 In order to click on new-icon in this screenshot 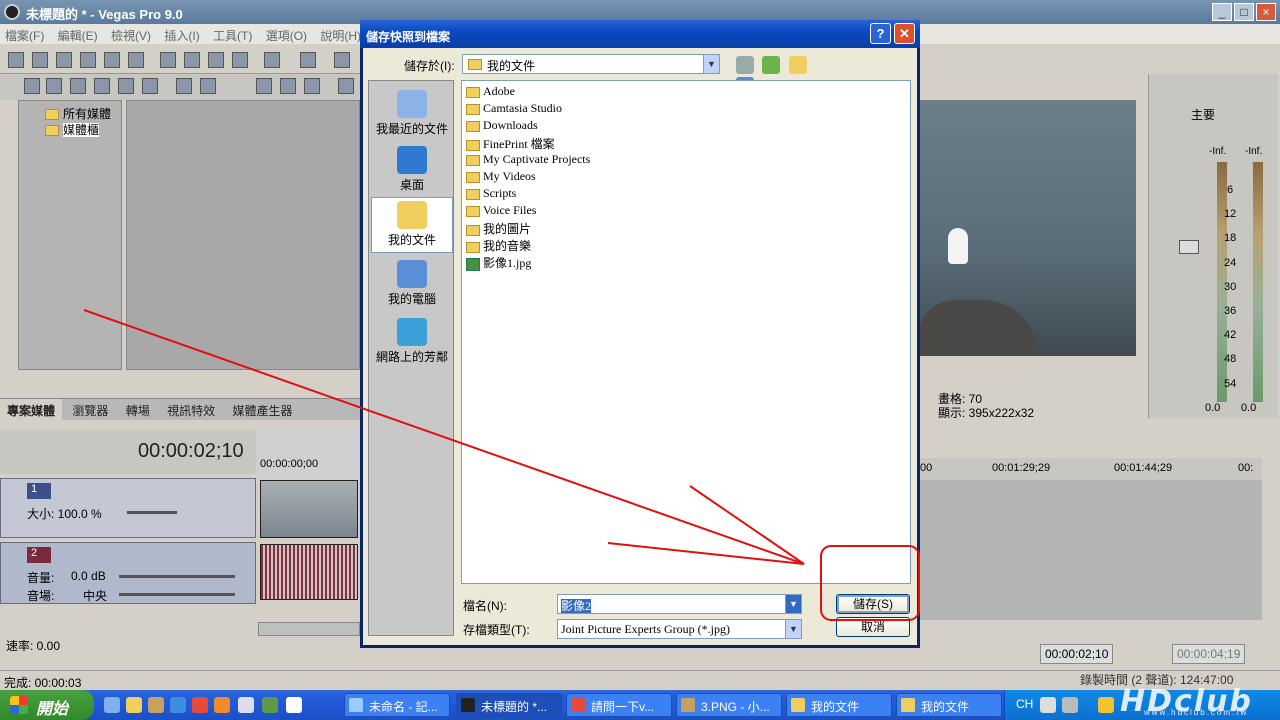, I will do `click(16, 60)`.